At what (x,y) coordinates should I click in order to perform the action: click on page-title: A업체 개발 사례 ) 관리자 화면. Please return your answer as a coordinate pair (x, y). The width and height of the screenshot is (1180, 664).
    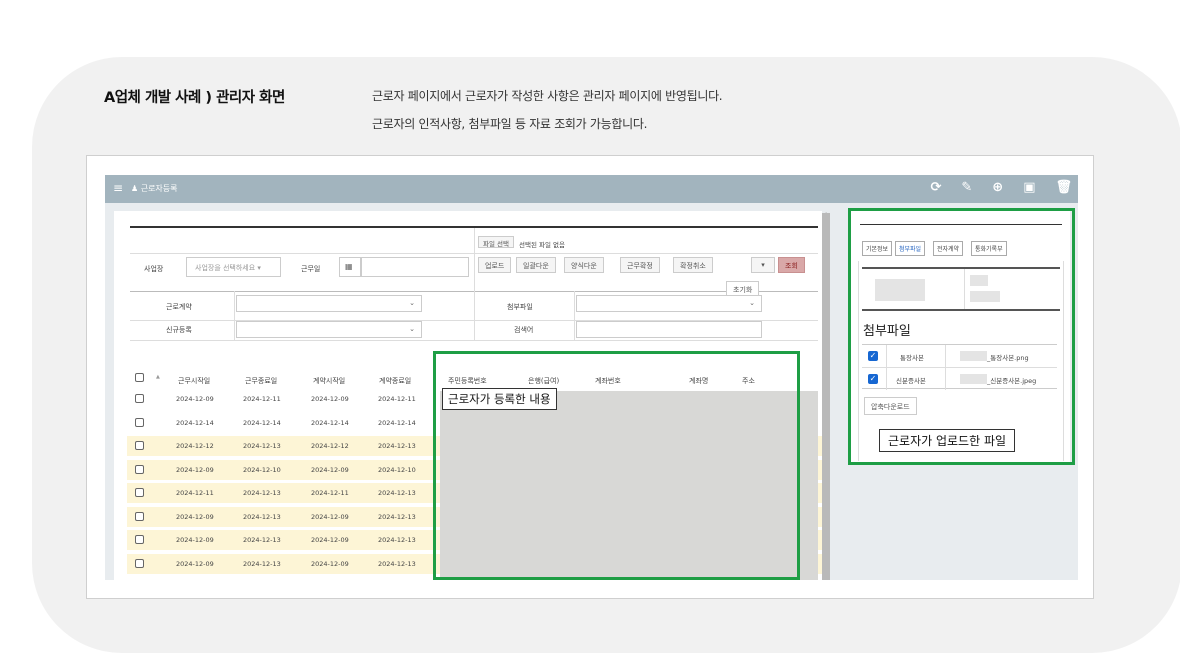
    Looking at the image, I should click on (194, 98).